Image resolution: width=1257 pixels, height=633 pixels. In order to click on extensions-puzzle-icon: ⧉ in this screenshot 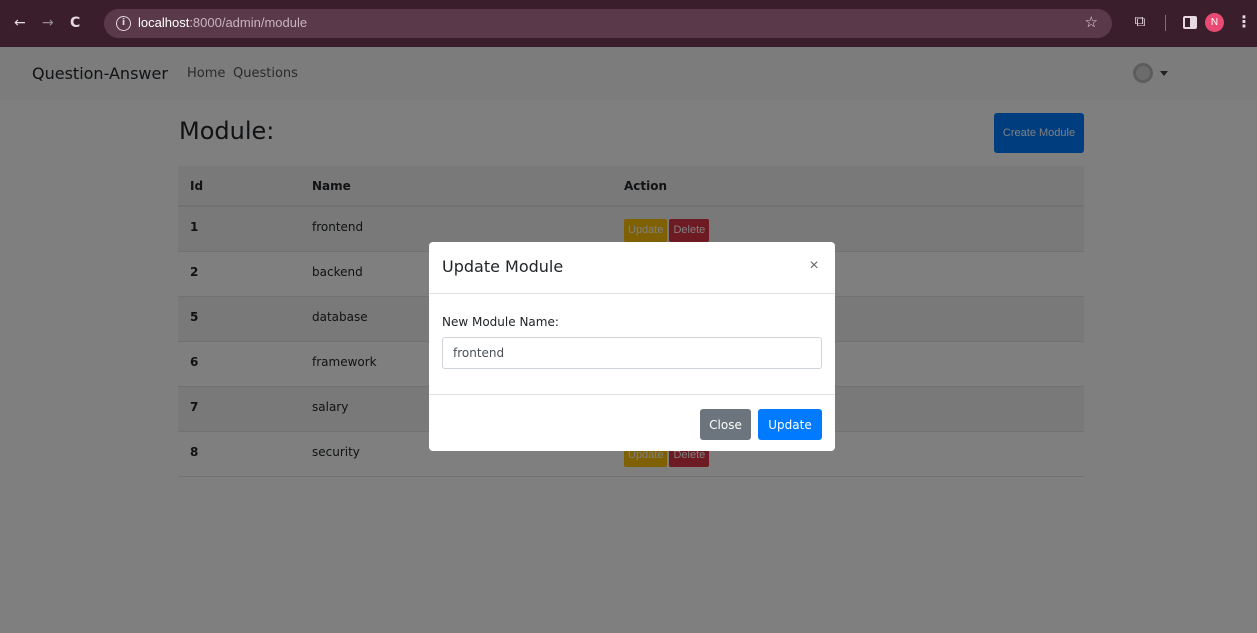, I will do `click(1140, 21)`.